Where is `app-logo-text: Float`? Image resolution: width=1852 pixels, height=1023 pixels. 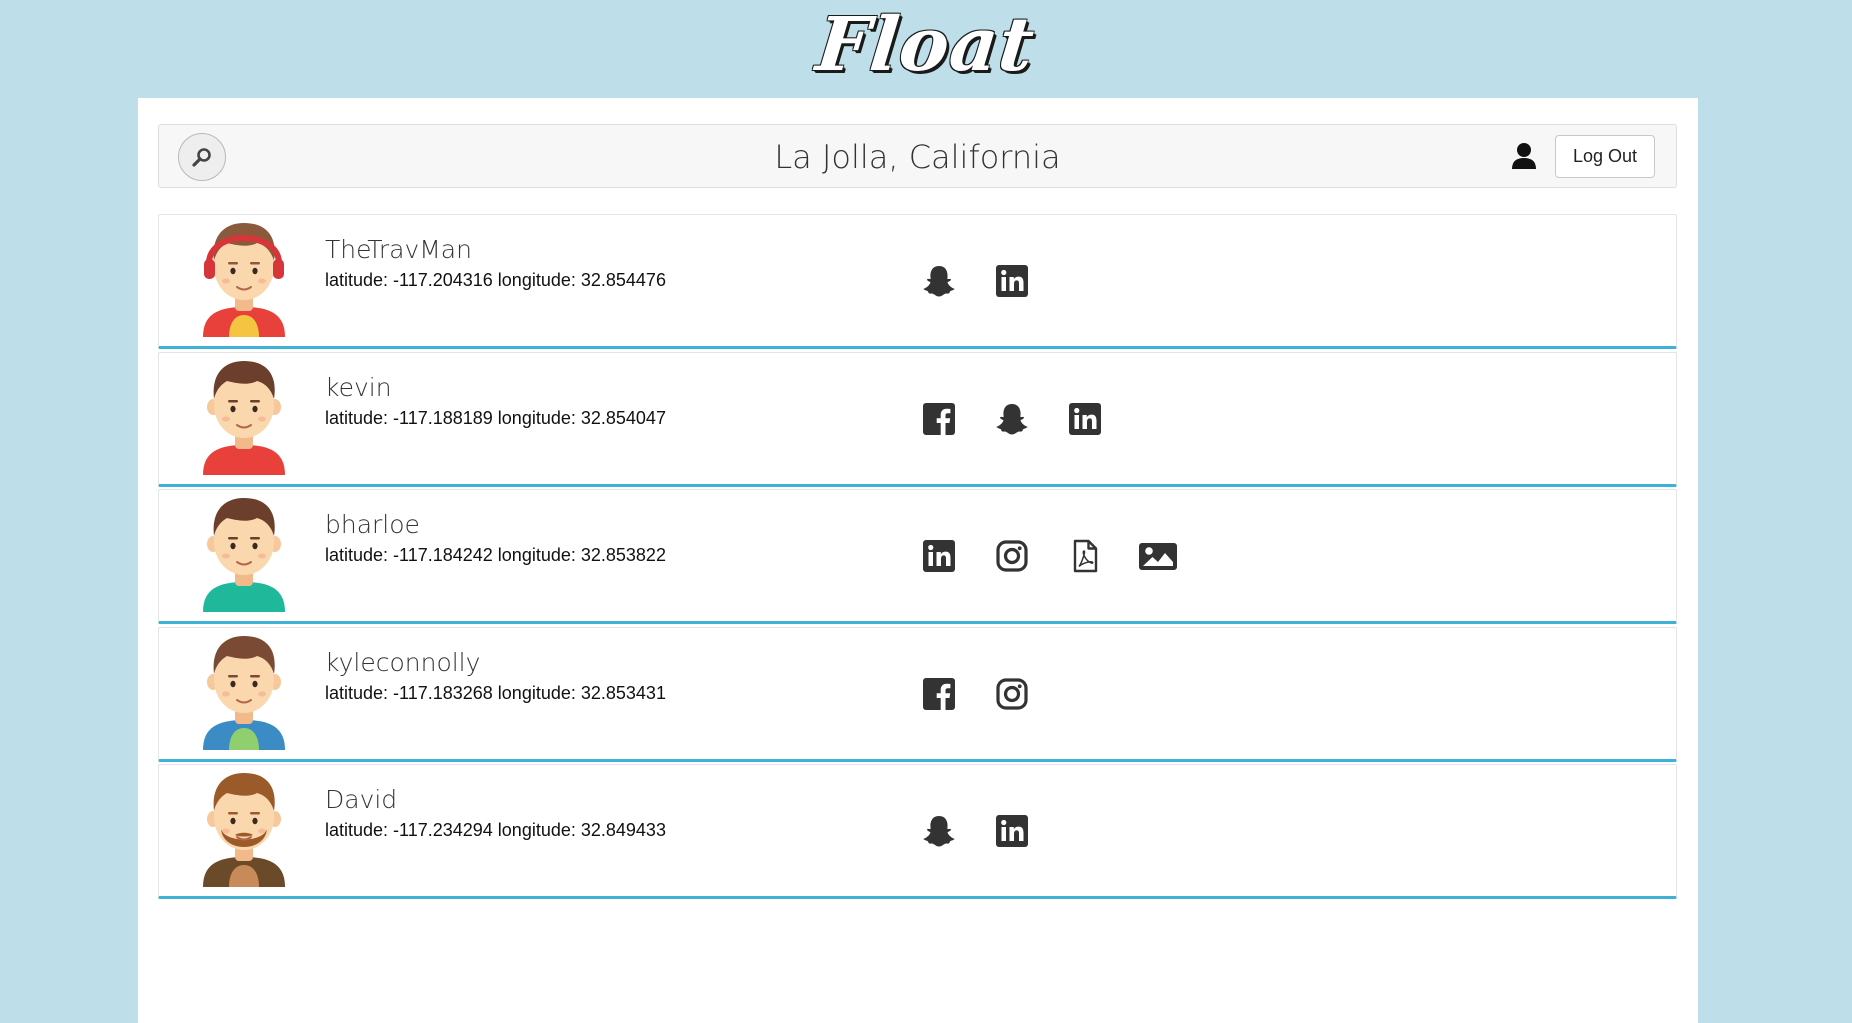 app-logo-text: Float is located at coordinates (926, 45).